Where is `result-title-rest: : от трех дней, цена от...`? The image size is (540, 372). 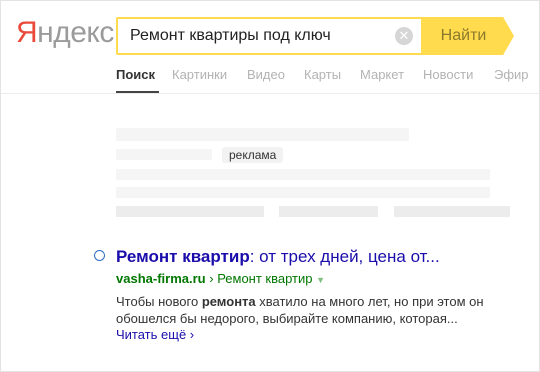 result-title-rest: : от трех дней, цена от... is located at coordinates (344, 256).